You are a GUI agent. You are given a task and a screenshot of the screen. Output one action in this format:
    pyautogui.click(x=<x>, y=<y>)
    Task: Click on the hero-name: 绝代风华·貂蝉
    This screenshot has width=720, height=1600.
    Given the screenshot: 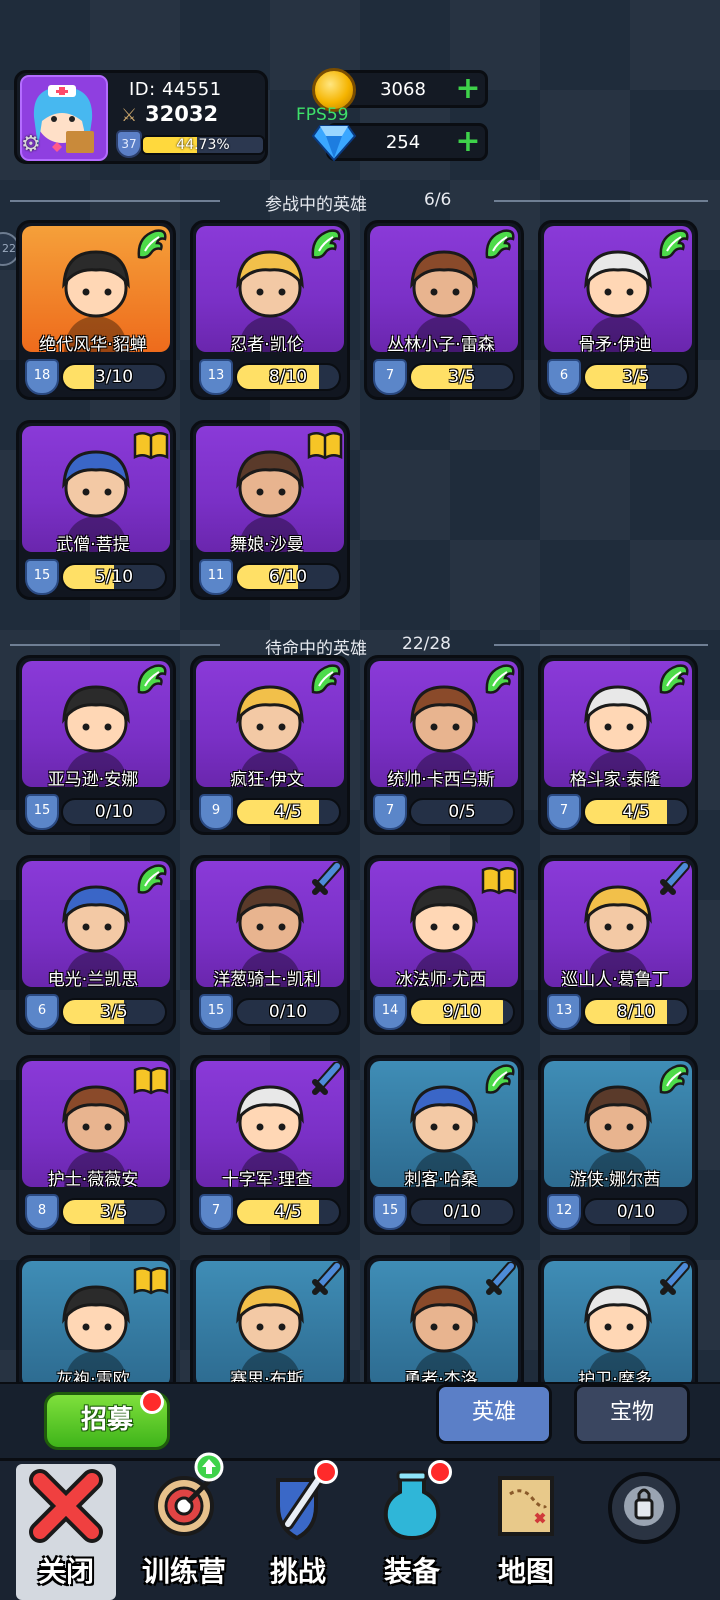 What is the action you would take?
    pyautogui.click(x=93, y=343)
    